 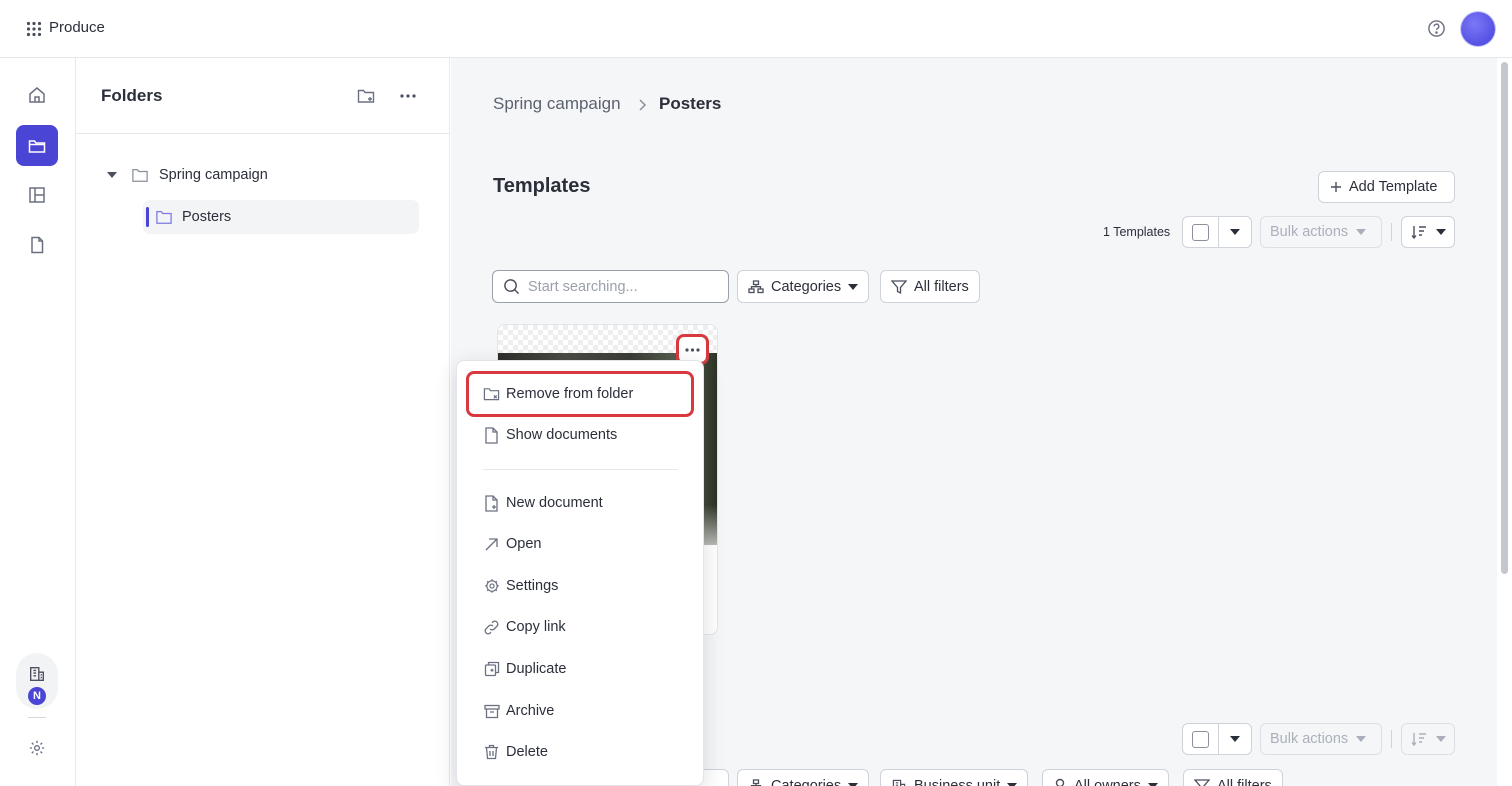 I want to click on menu-item-label: Archive, so click(x=530, y=711).